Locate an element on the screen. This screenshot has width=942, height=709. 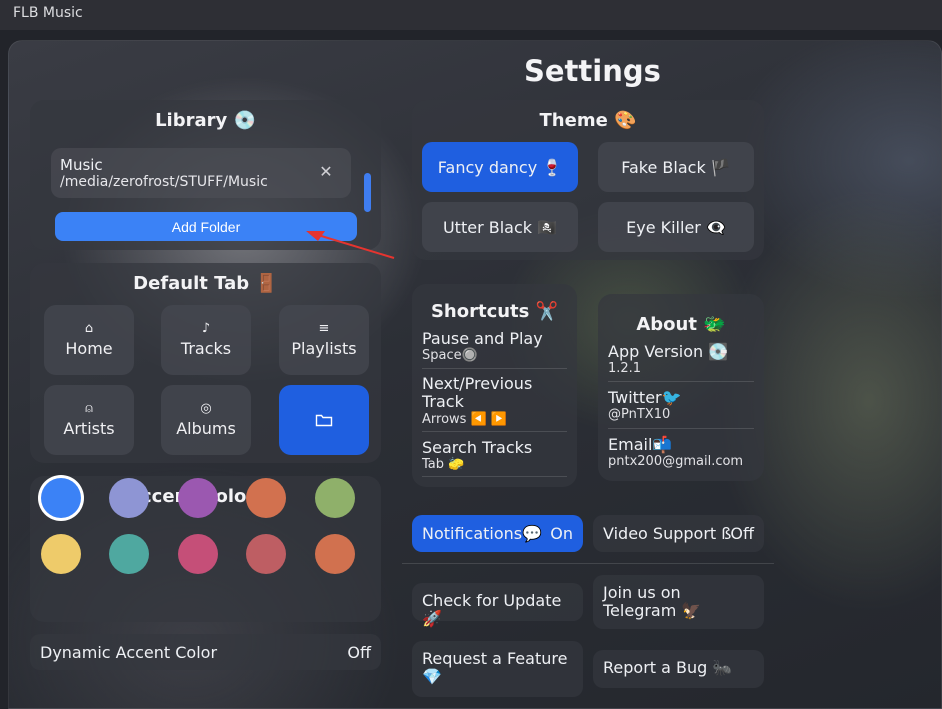
library-title: Library 💿 is located at coordinates (205, 120).